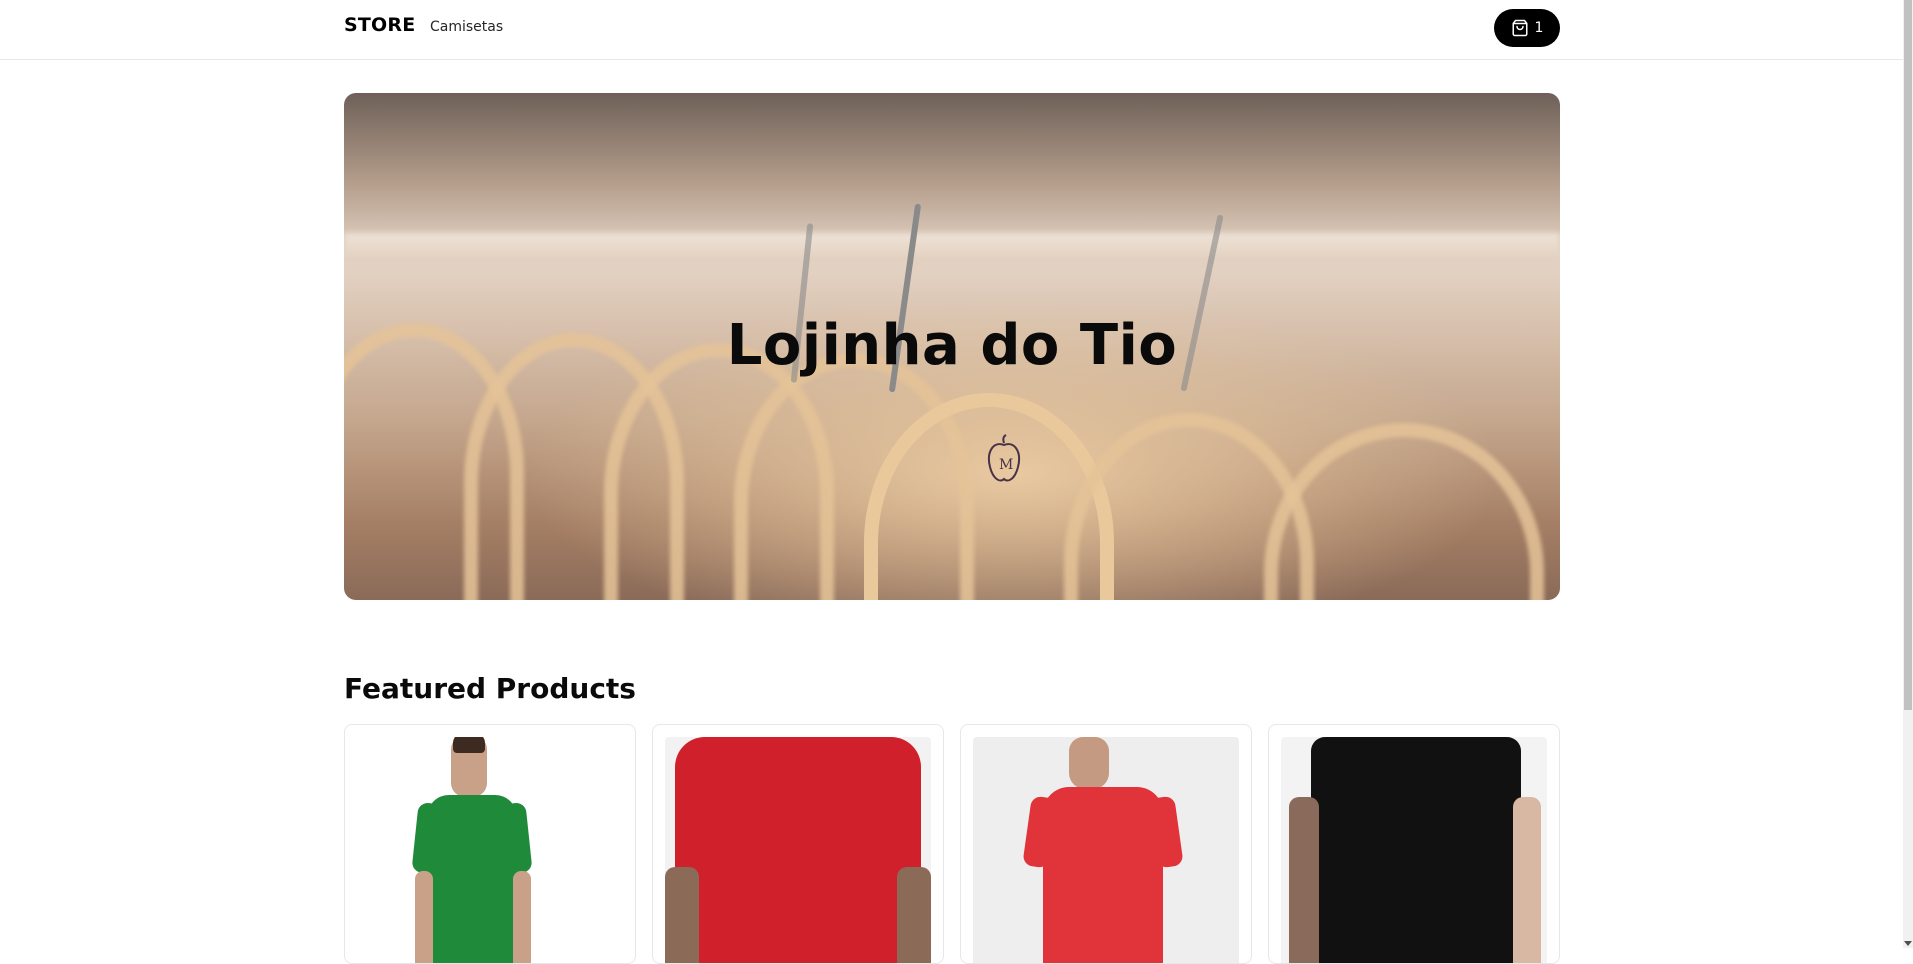 The width and height of the screenshot is (1913, 964). Describe the element at coordinates (1539, 28) in the screenshot. I see `cart-count: 1` at that location.